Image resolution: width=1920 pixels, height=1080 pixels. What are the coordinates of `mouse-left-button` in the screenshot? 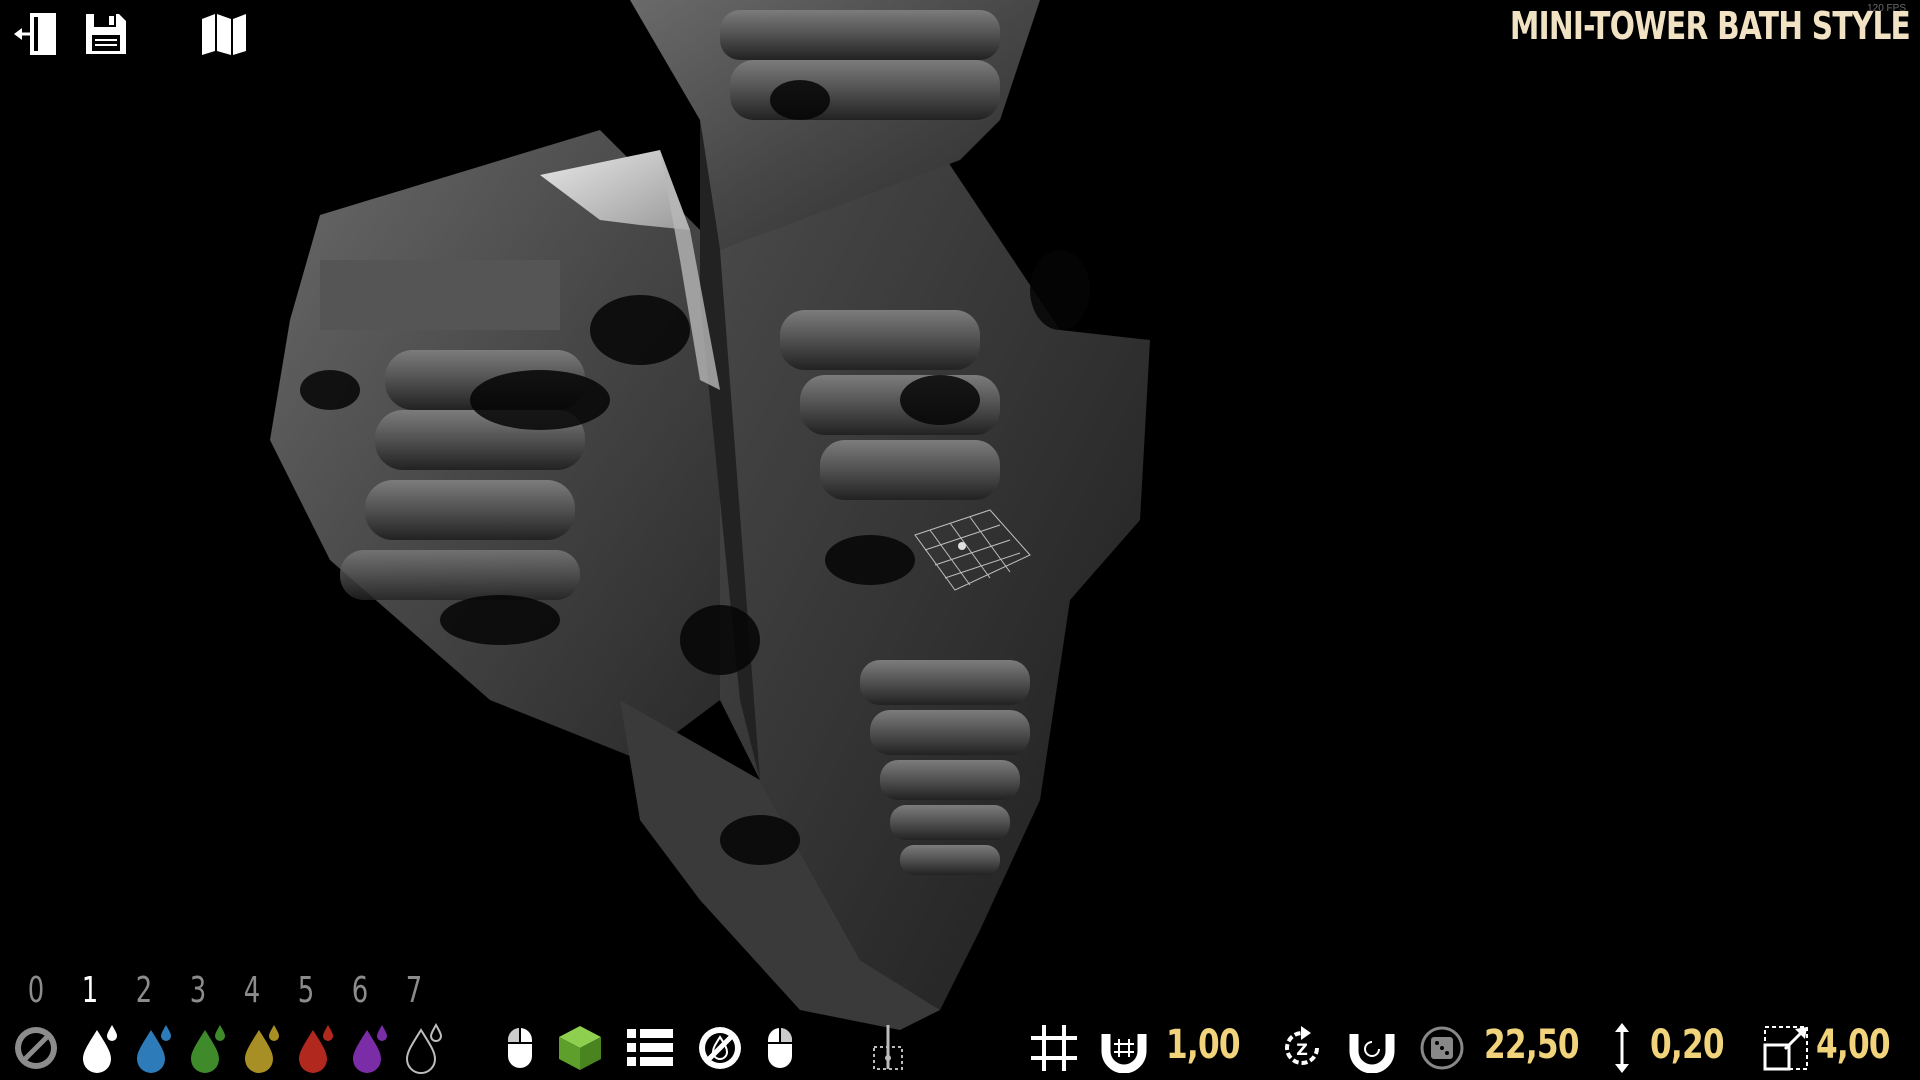 It's located at (520, 1048).